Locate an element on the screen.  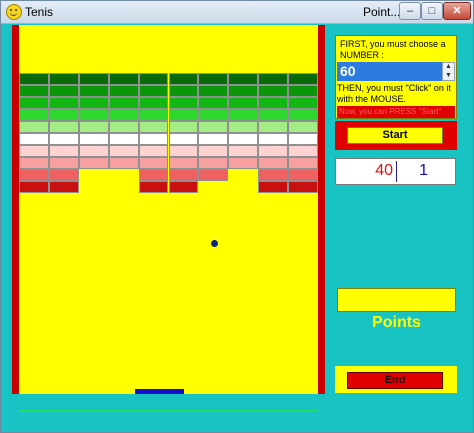
ball is located at coordinates (214, 243).